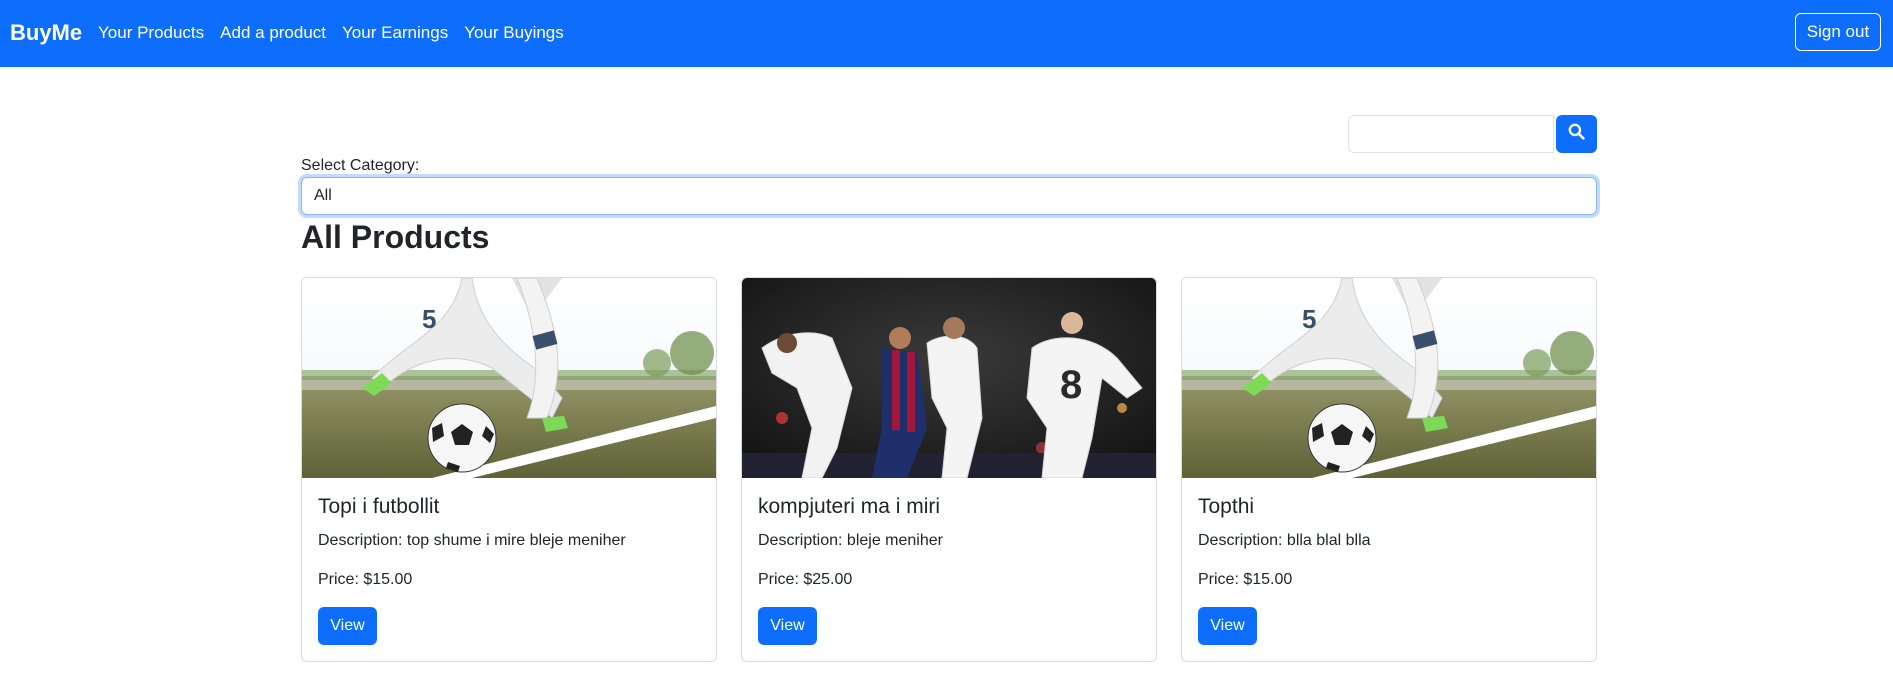 This screenshot has height=677, width=1893. What do you see at coordinates (849, 506) in the screenshot?
I see `product-title: kompjuteri ma i miri` at bounding box center [849, 506].